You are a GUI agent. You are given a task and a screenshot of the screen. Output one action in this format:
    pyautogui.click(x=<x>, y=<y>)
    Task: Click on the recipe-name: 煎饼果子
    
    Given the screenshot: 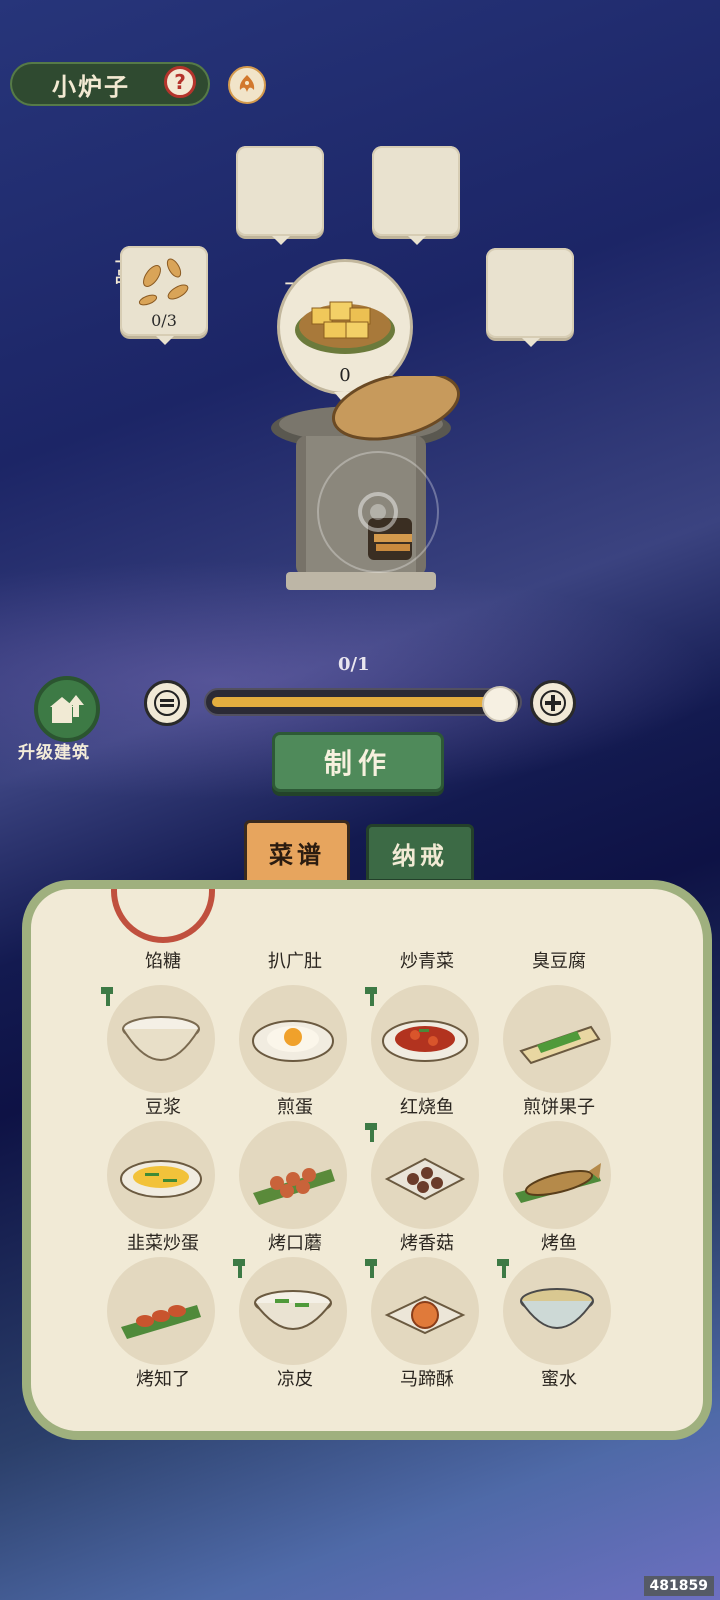 What is the action you would take?
    pyautogui.click(x=559, y=1107)
    